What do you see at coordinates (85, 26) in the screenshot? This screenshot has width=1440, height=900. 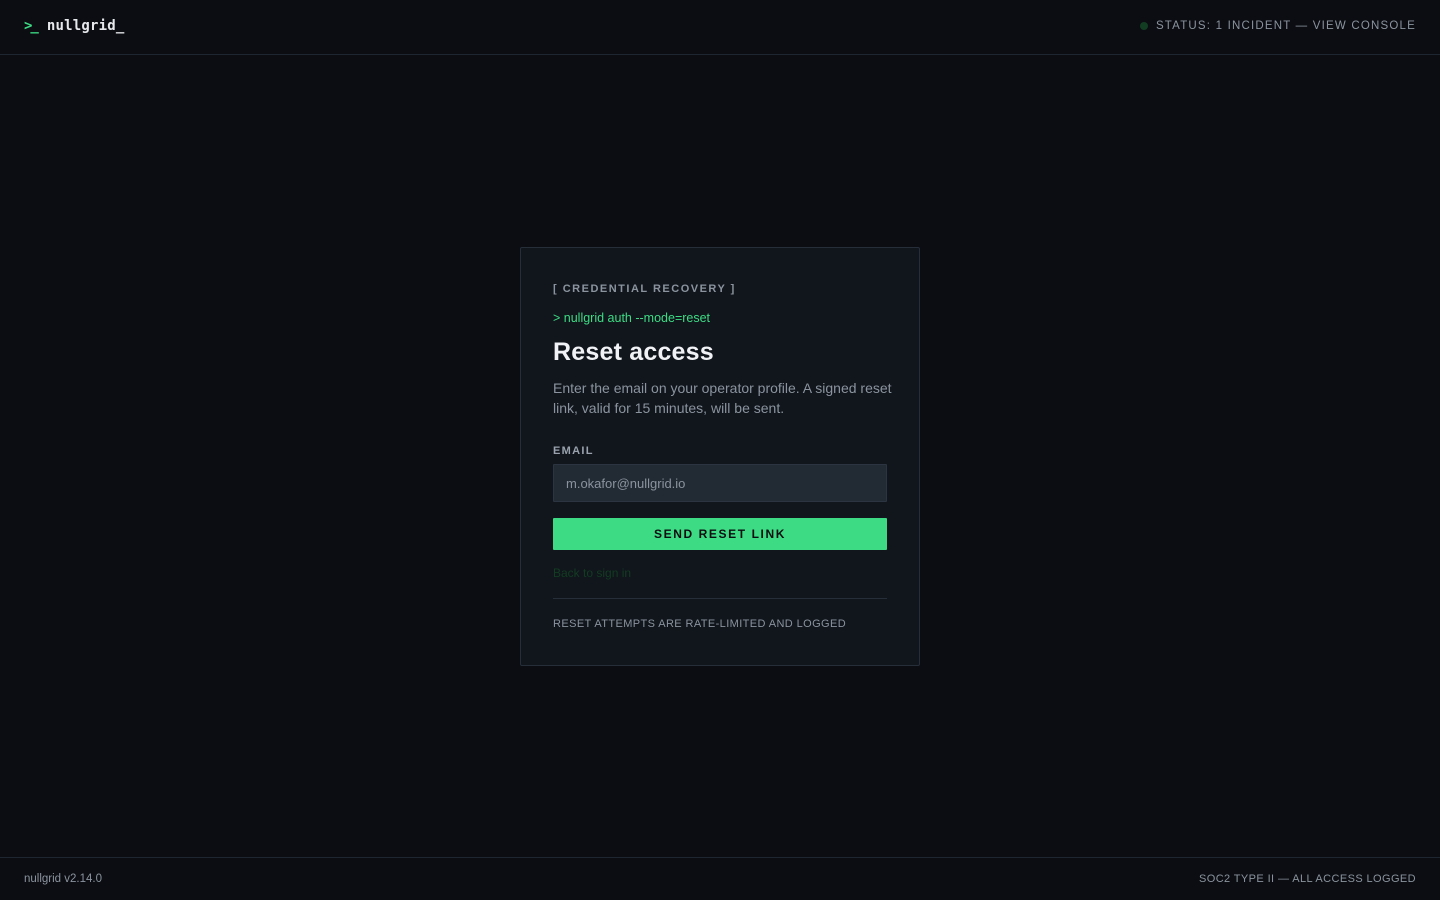 I see `brand-name: nullgrid_` at bounding box center [85, 26].